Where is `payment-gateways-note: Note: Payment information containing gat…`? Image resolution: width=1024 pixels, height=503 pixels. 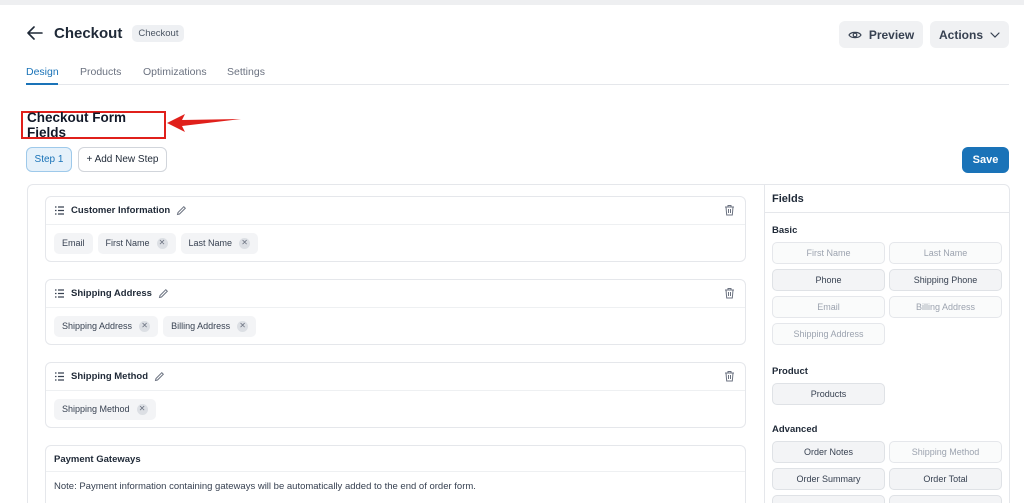
payment-gateways-note: Note: Payment information containing gat… is located at coordinates (265, 486).